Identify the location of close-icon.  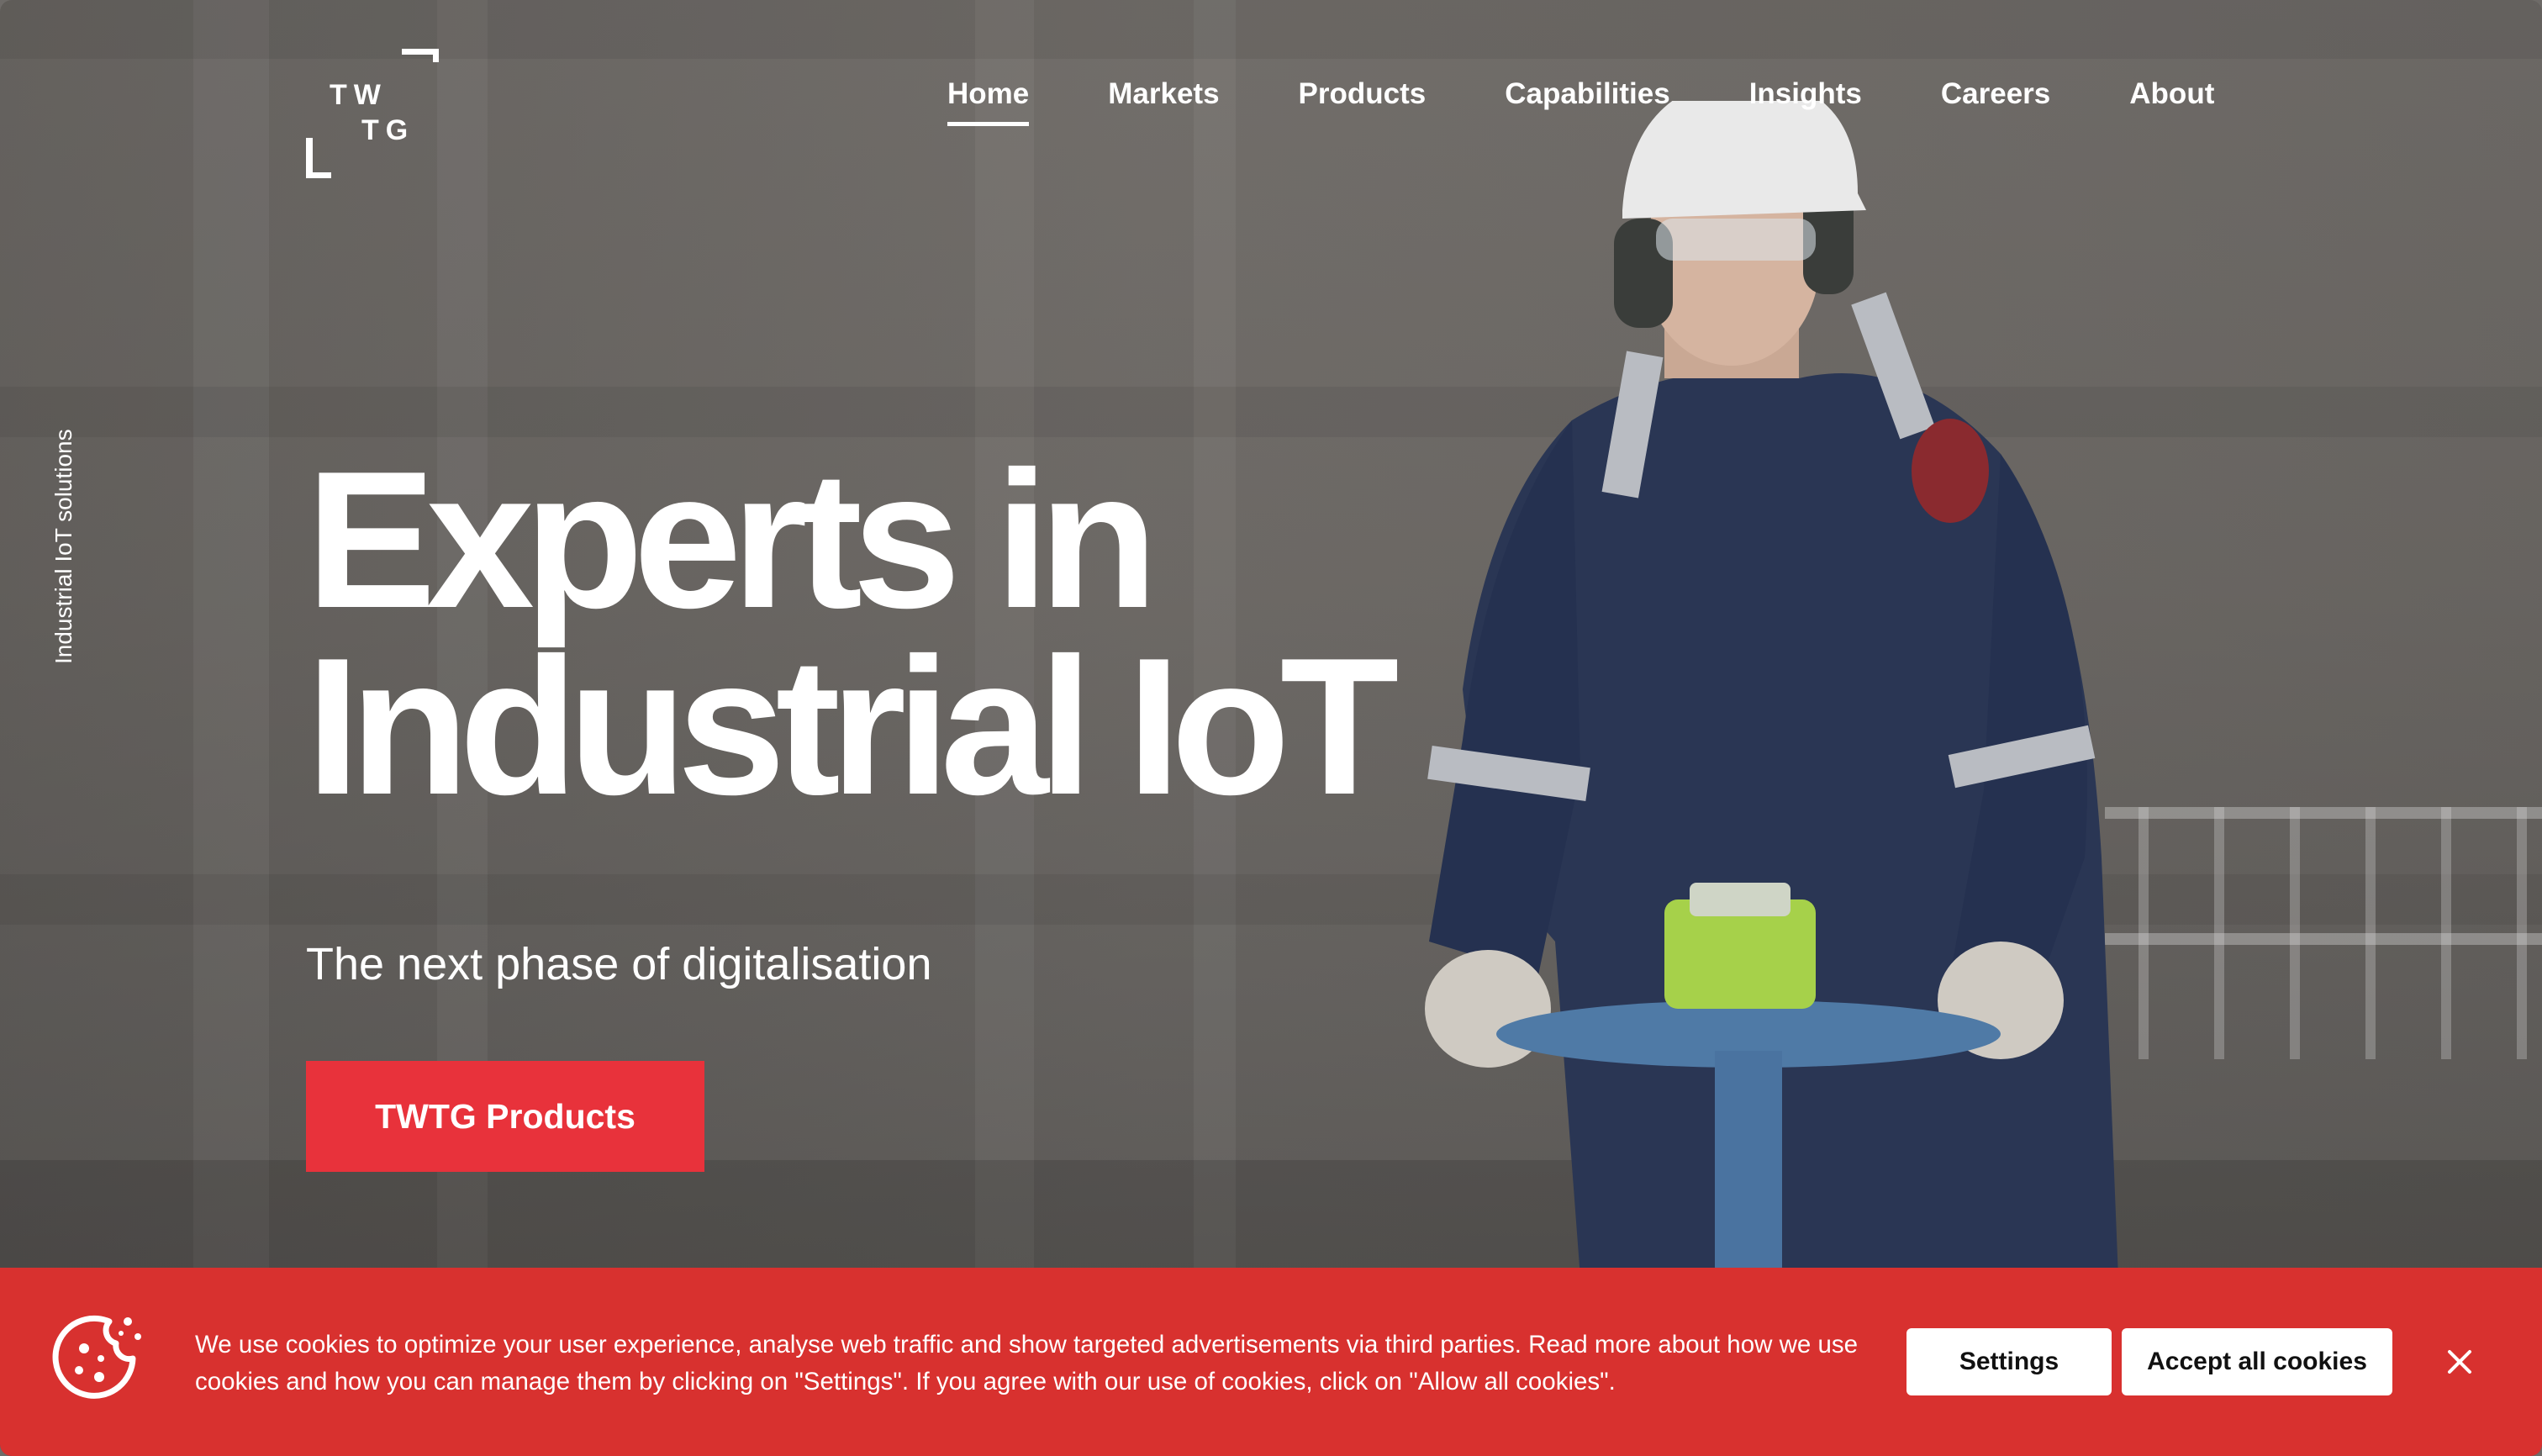
(2459, 1362).